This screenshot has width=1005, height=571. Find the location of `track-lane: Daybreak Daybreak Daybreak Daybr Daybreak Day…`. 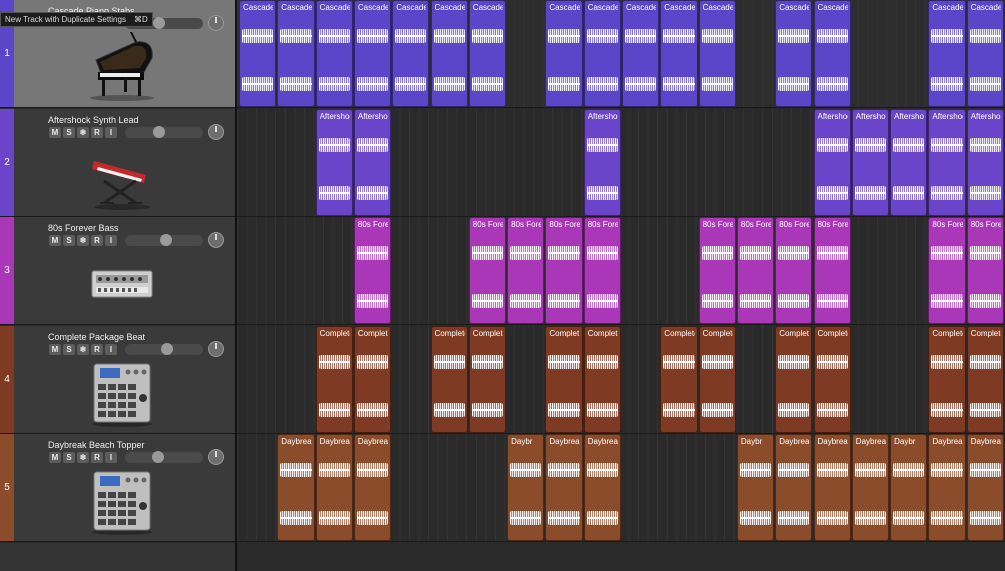

track-lane: Daybreak Daybreak Daybreak Daybr Daybreak Day… is located at coordinates (621, 488).